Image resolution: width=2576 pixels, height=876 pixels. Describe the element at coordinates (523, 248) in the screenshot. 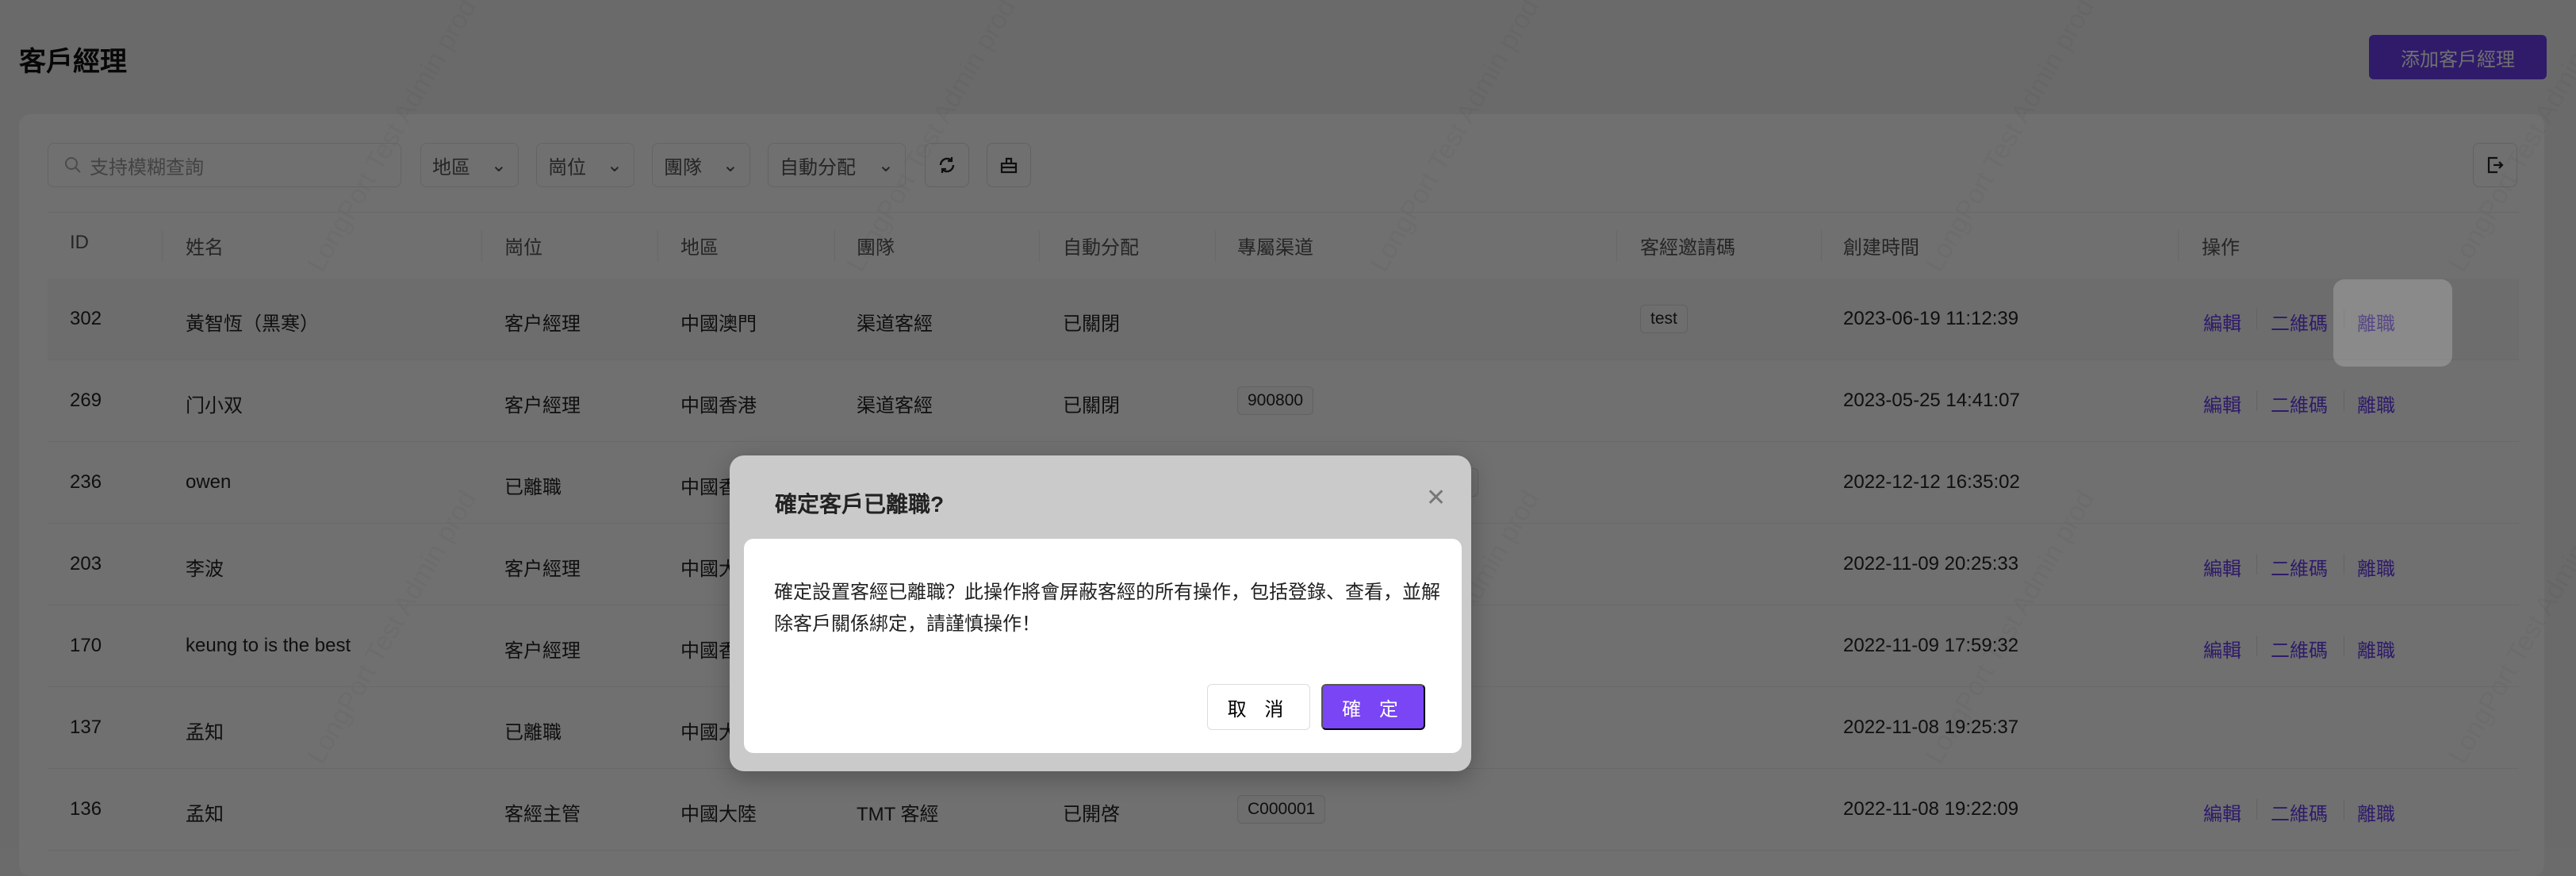

I see `column-header-position: 崗位` at that location.